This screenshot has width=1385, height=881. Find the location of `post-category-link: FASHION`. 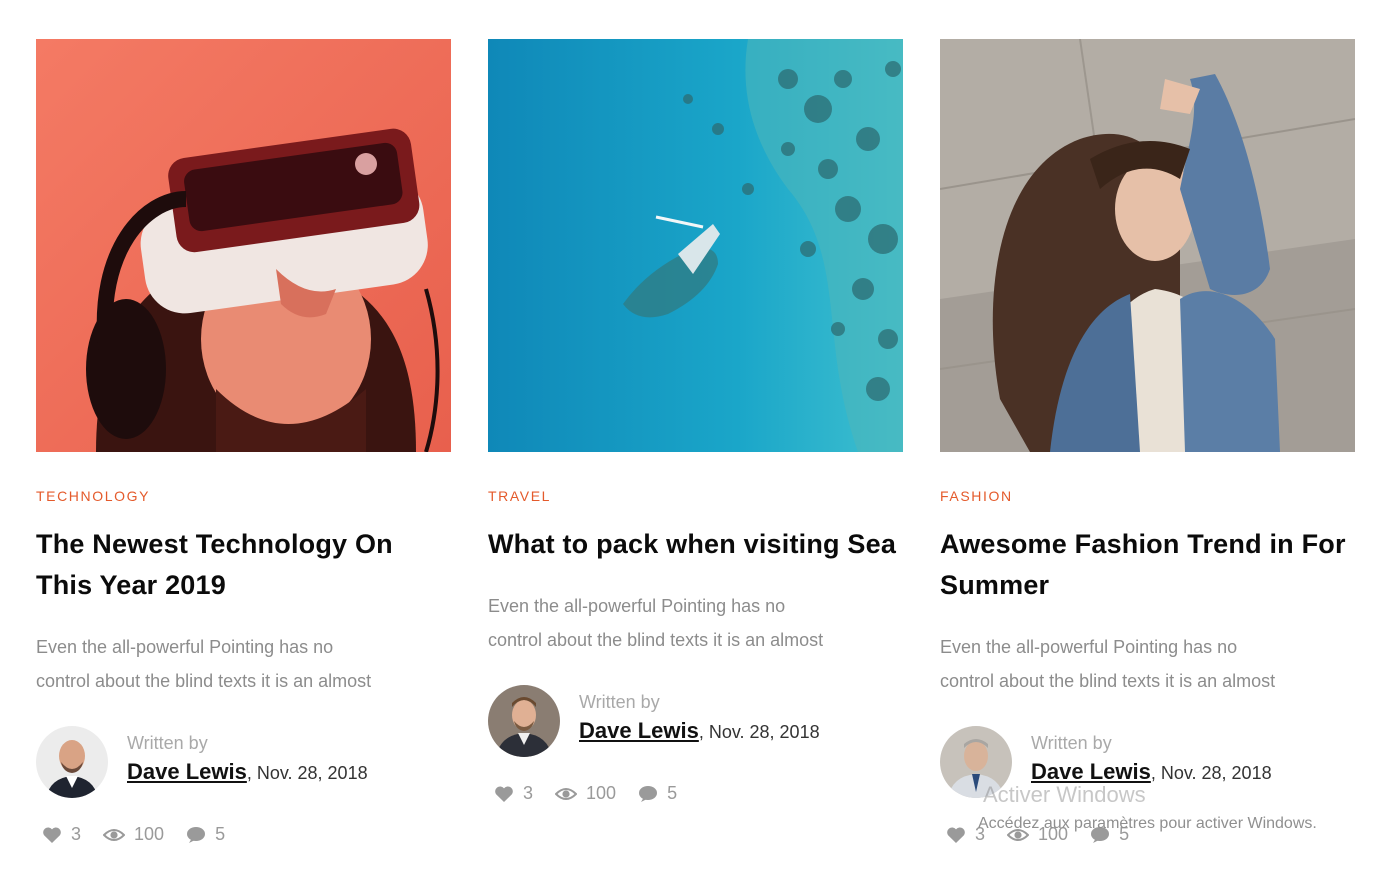

post-category-link: FASHION is located at coordinates (976, 496).